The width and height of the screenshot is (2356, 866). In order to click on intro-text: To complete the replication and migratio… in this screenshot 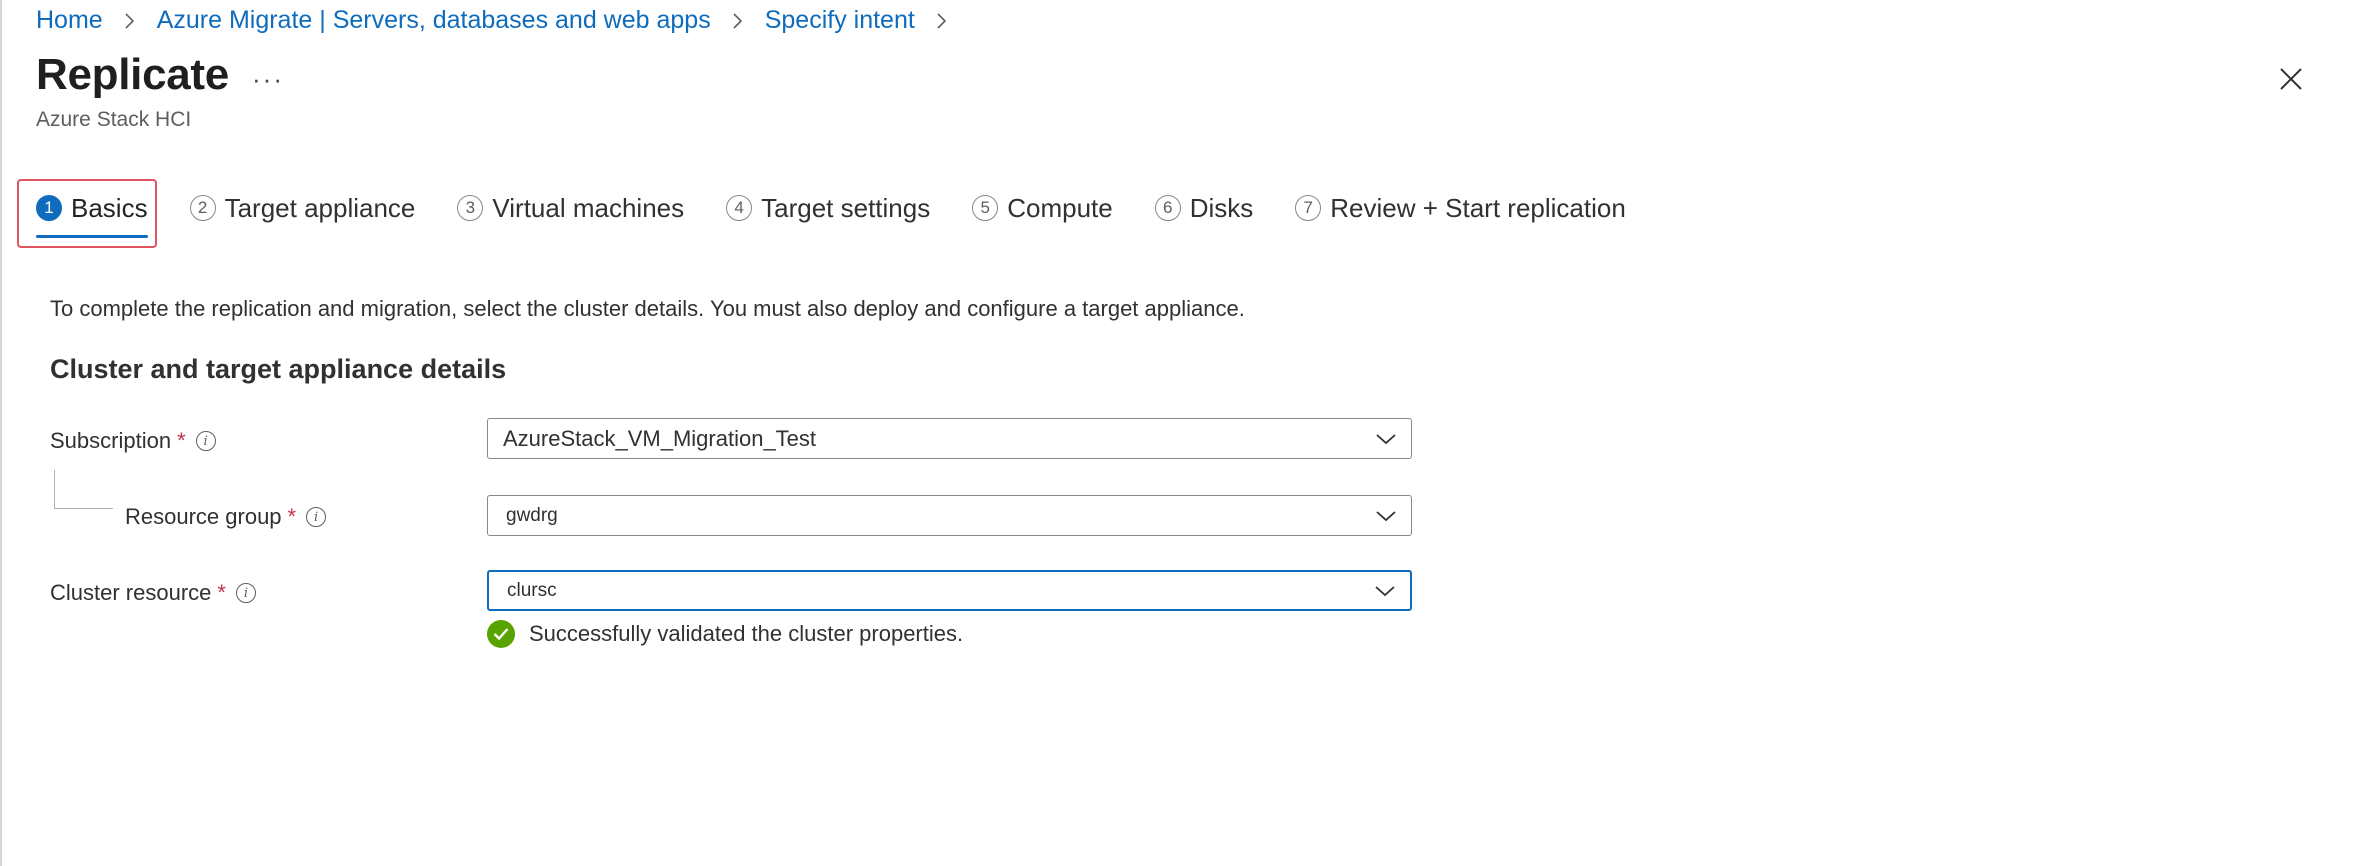, I will do `click(647, 308)`.